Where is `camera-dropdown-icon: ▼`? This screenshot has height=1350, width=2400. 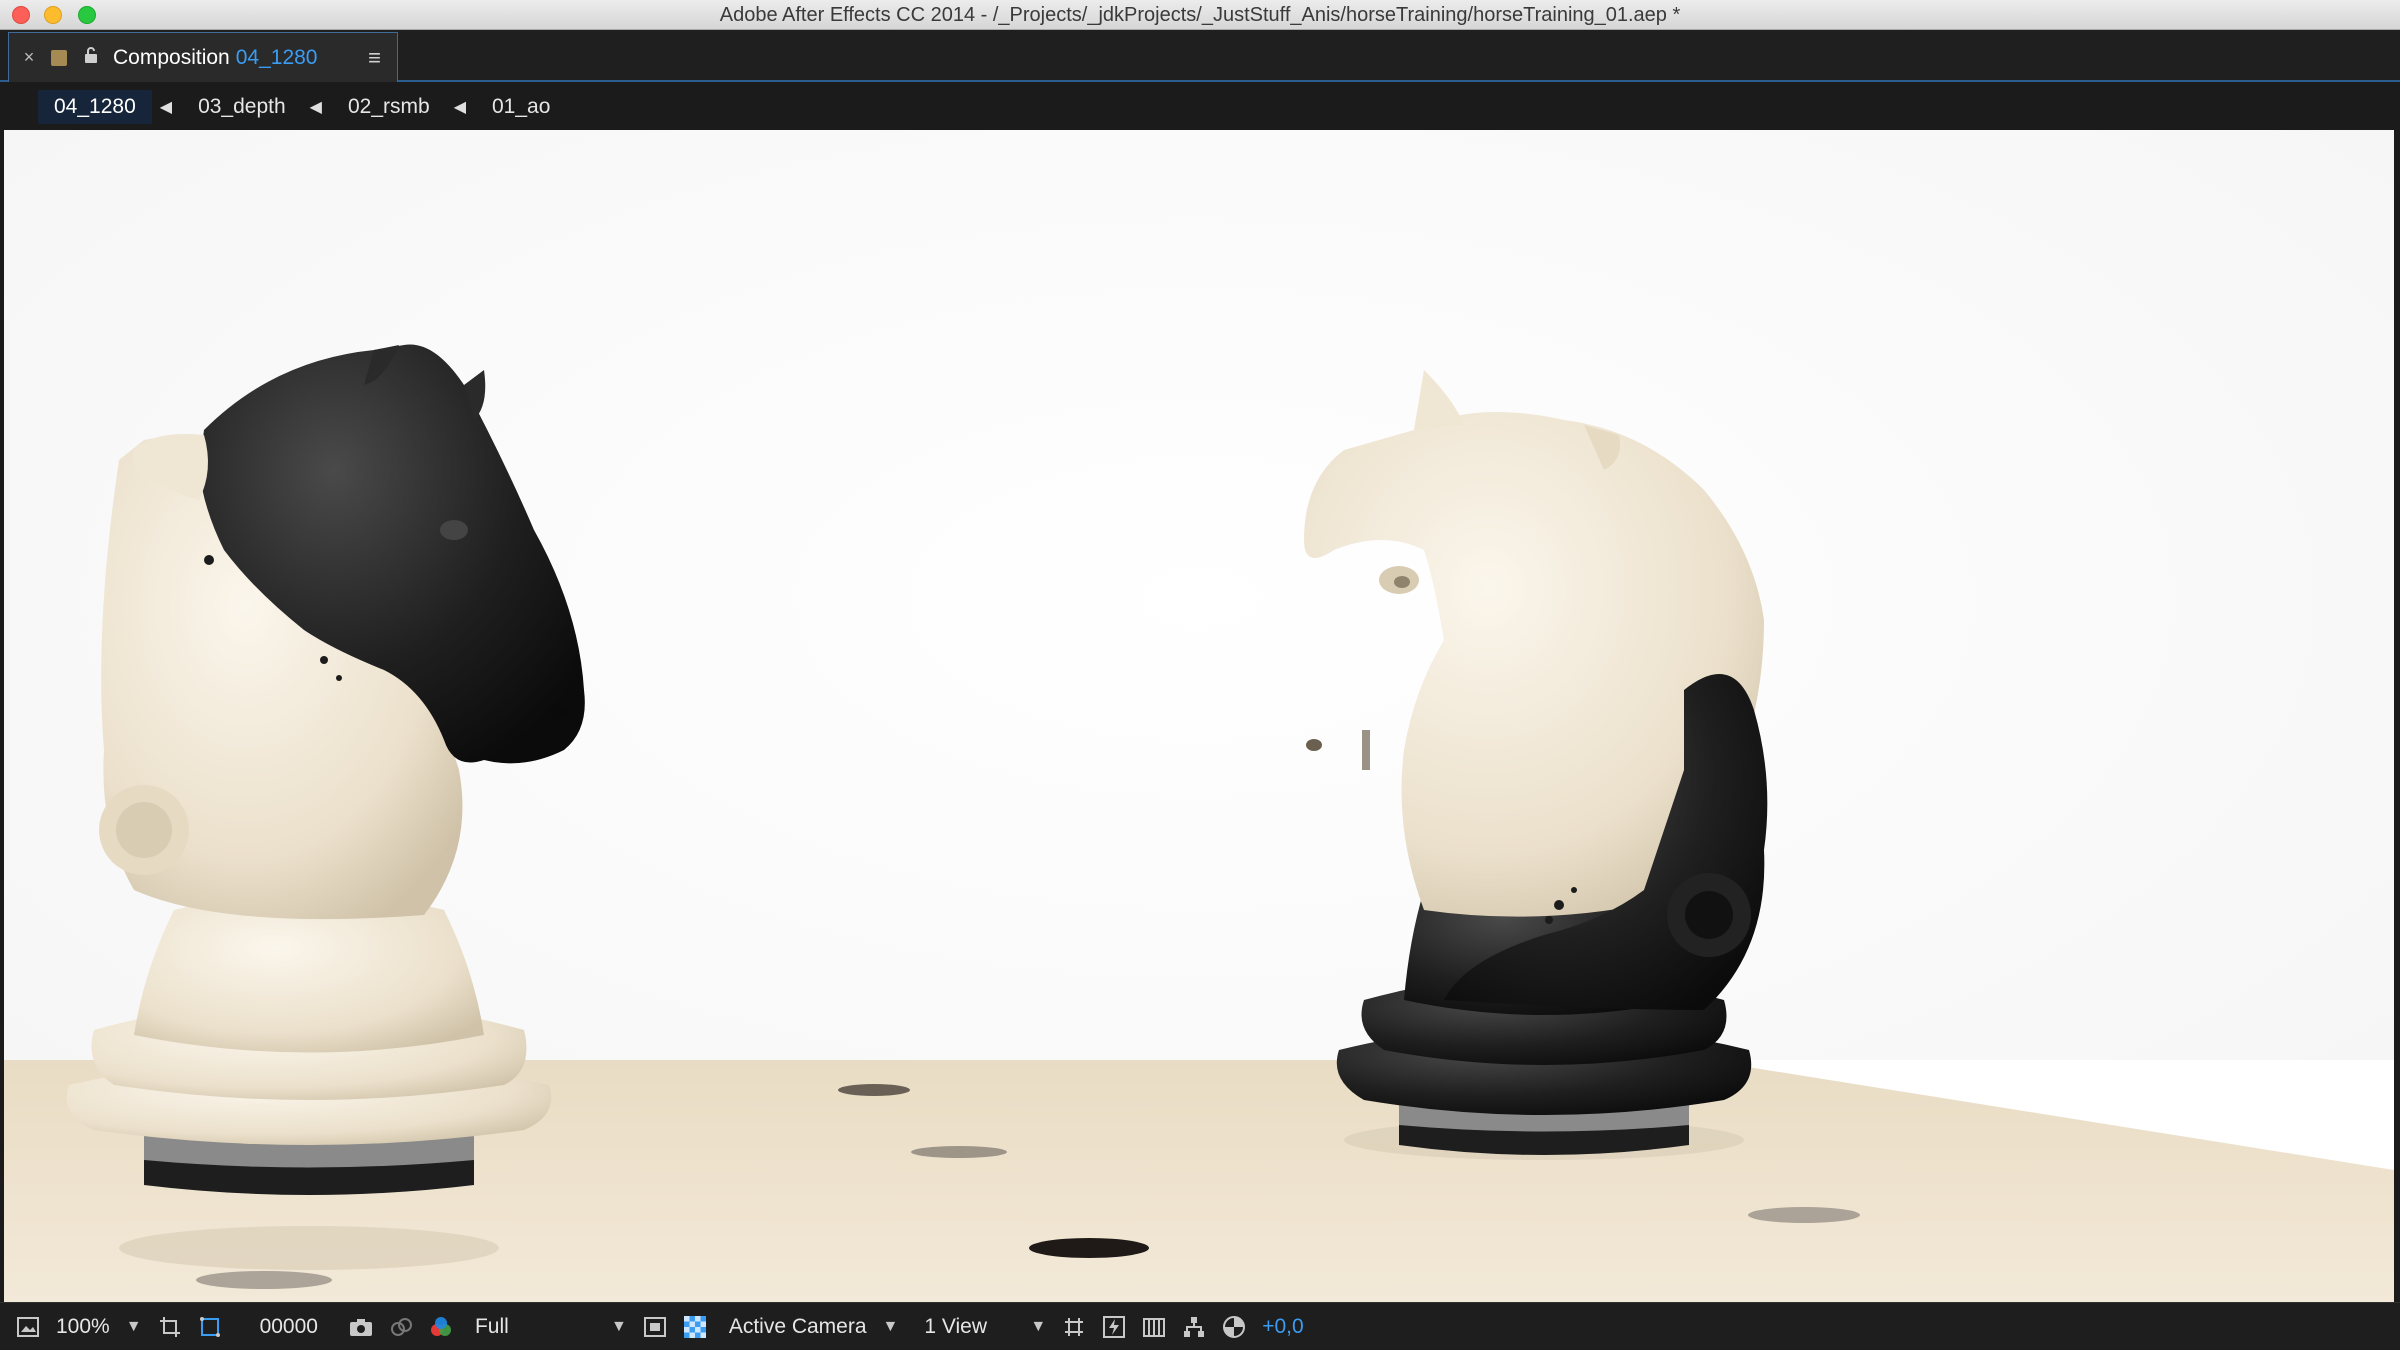
camera-dropdown-icon: ▼ is located at coordinates (891, 1327).